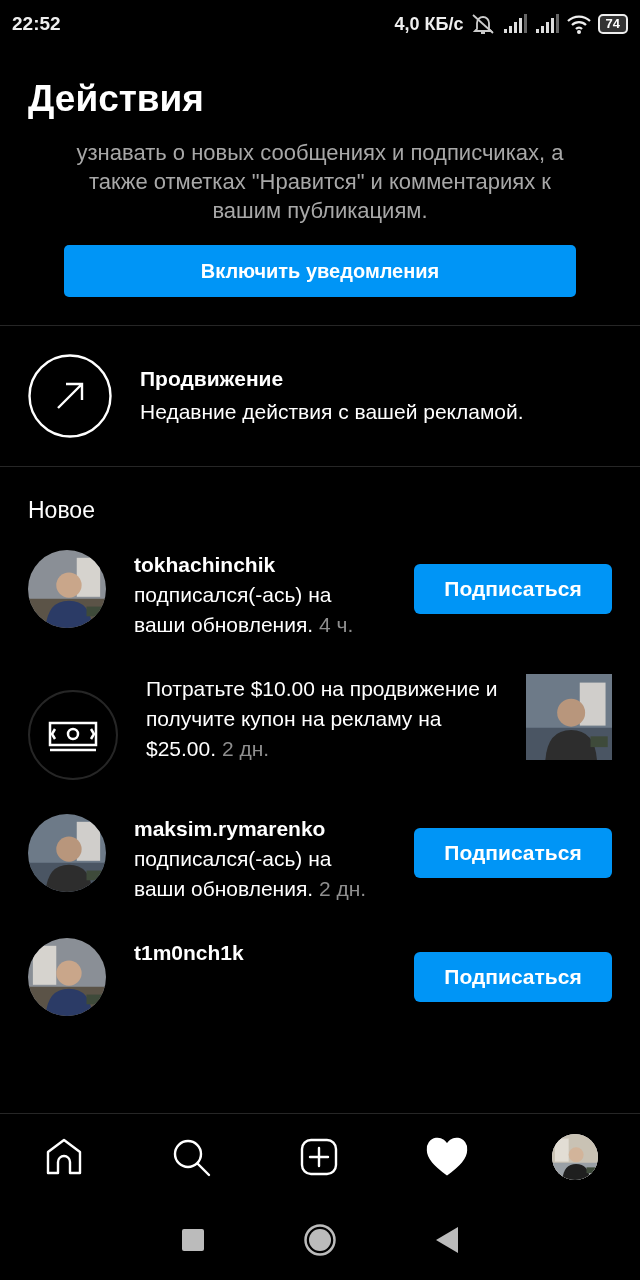 This screenshot has width=640, height=1280. What do you see at coordinates (260, 829) in the screenshot?
I see `username: maksim.rymarenko` at bounding box center [260, 829].